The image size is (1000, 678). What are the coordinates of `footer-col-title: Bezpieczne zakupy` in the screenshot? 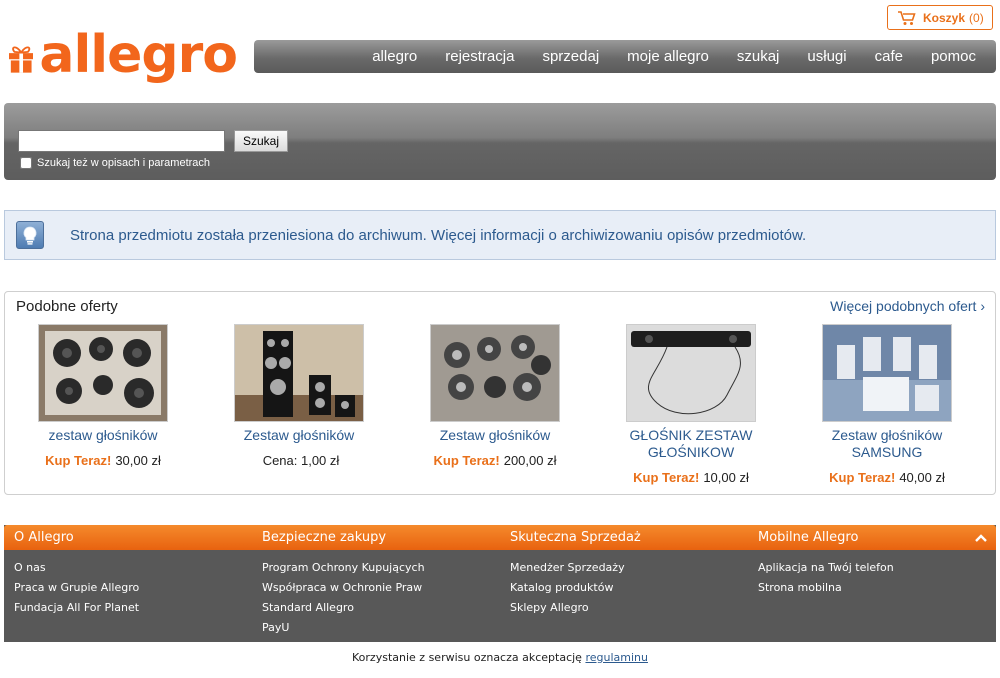 It's located at (324, 537).